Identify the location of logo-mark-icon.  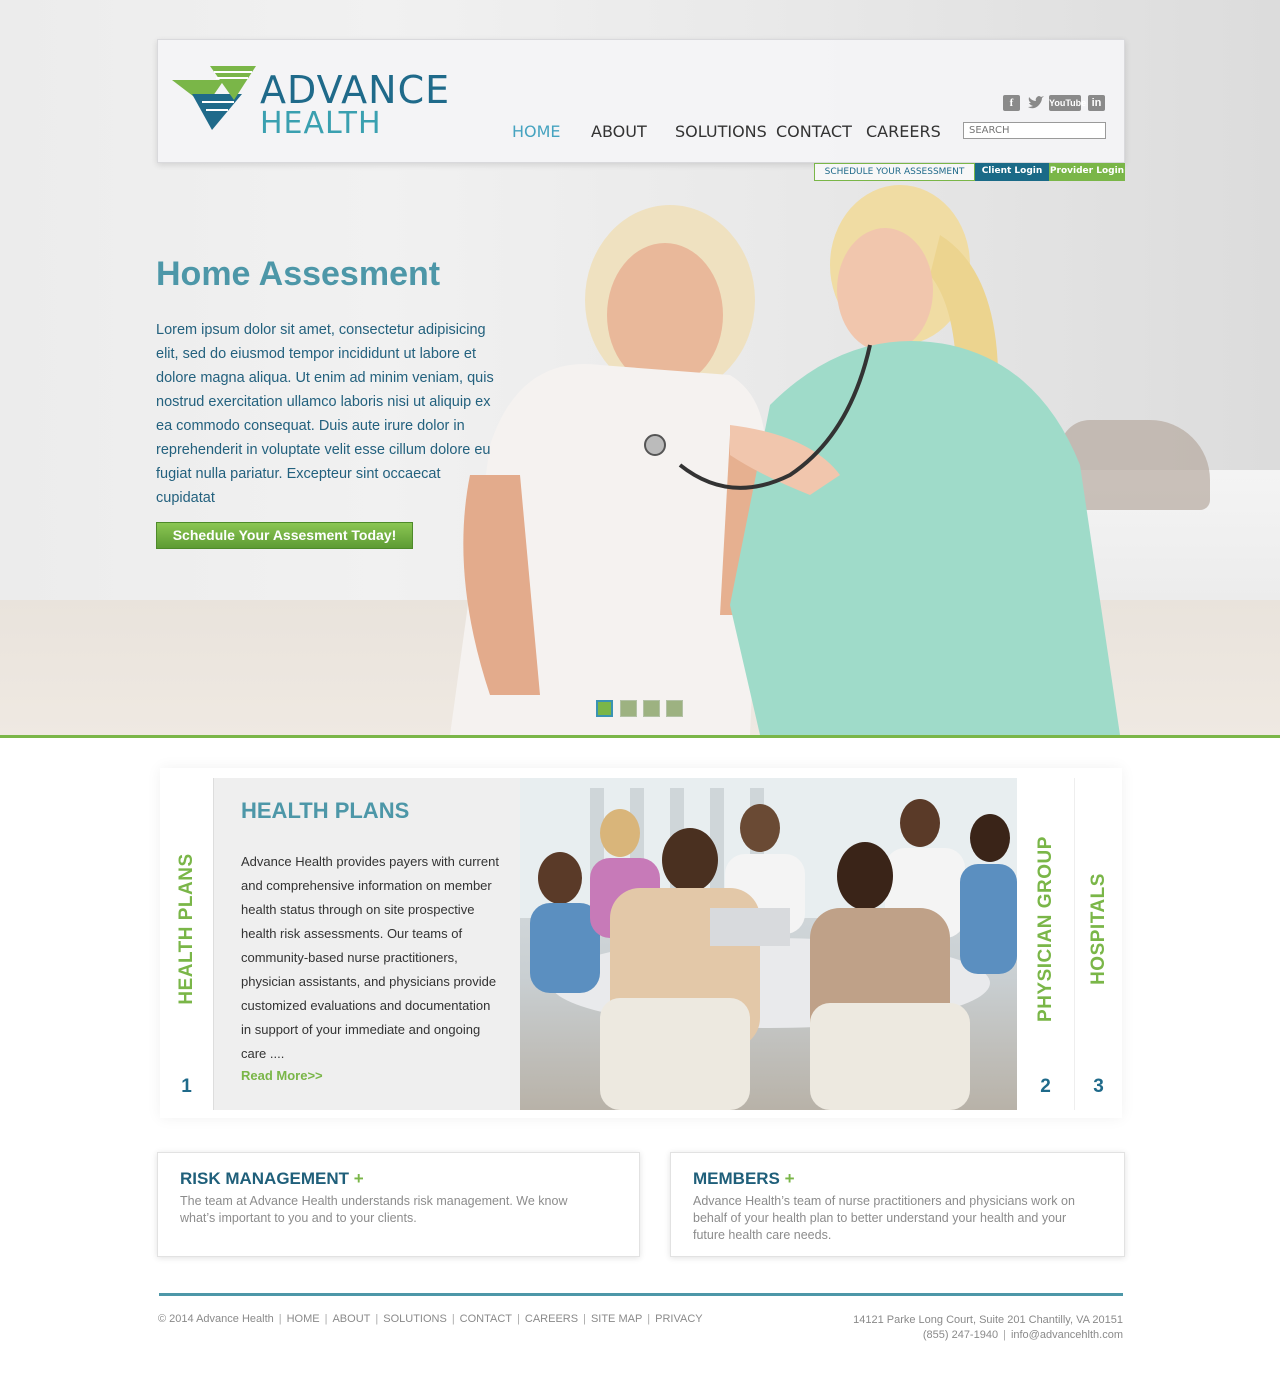
(214, 98).